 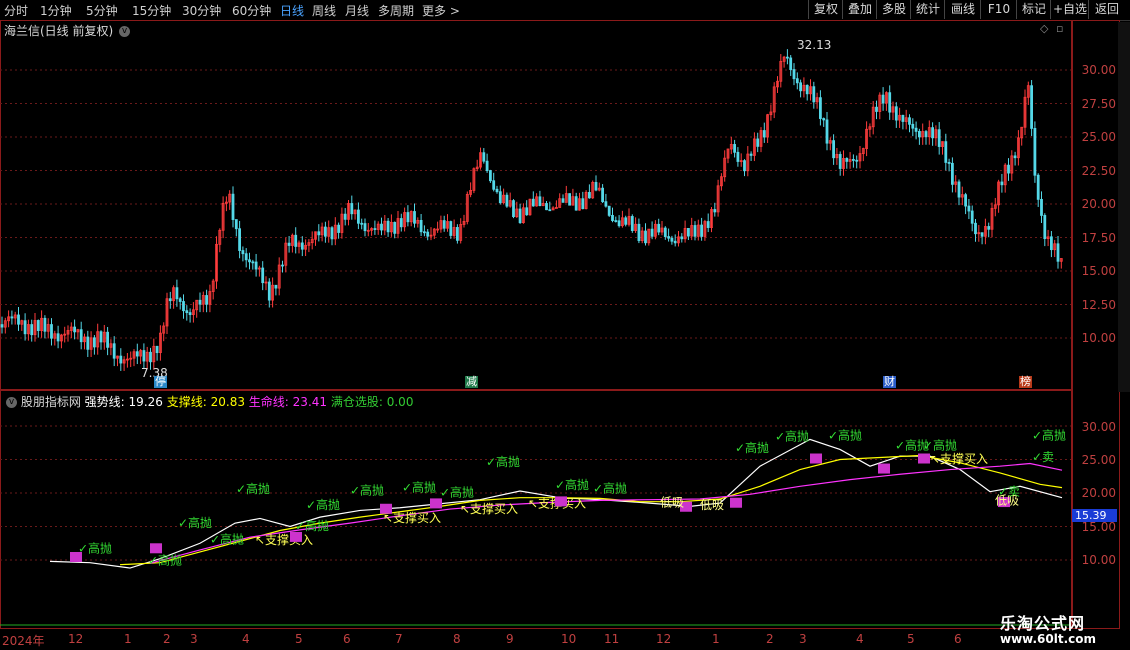 What do you see at coordinates (151, 10) in the screenshot?
I see `period-15min: 15分钟` at bounding box center [151, 10].